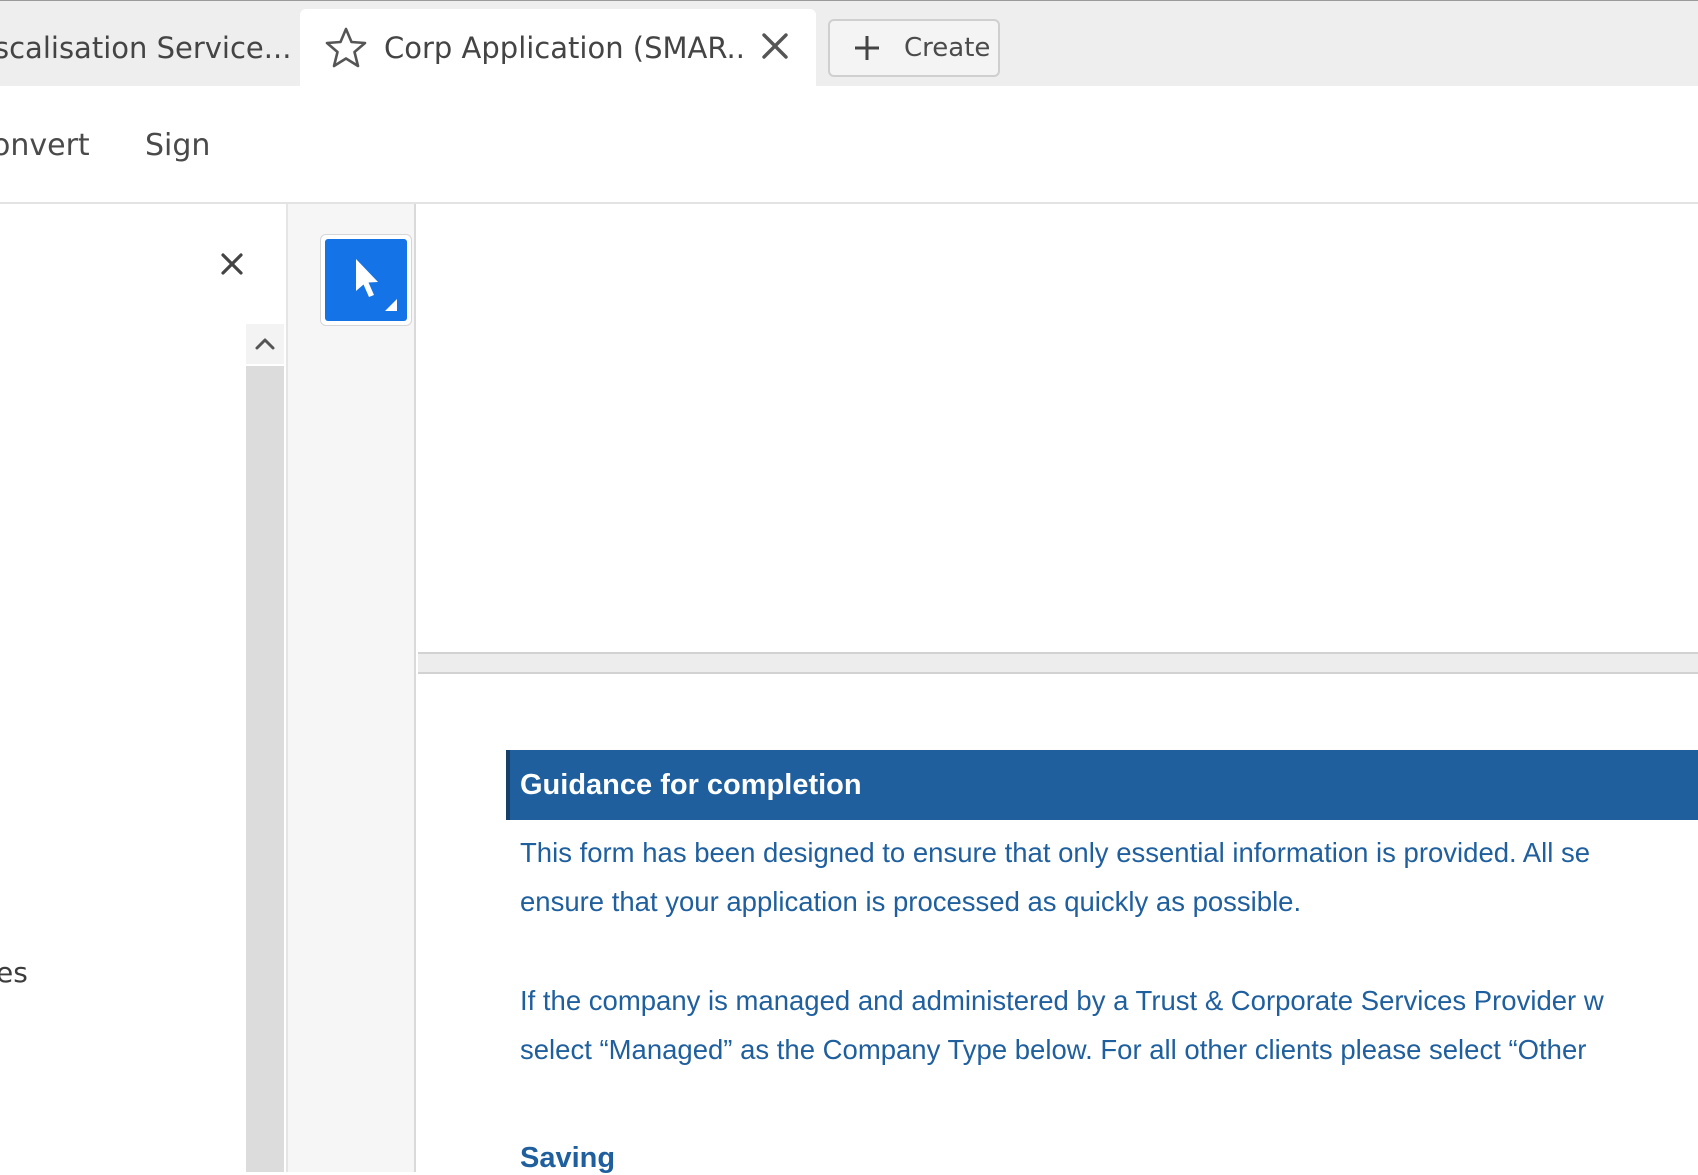 The image size is (1698, 1175). I want to click on star-icon, so click(346, 48).